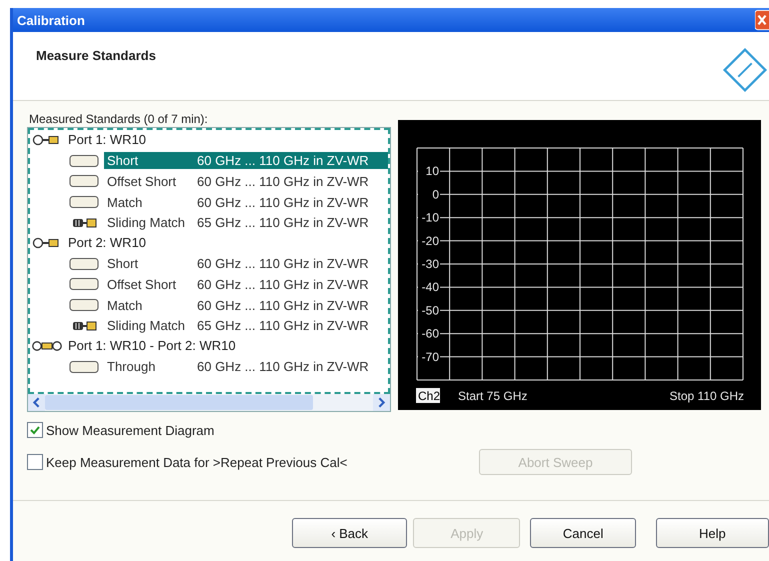 This screenshot has height=561, width=769. Describe the element at coordinates (432, 171) in the screenshot. I see `axis-label: 10` at that location.